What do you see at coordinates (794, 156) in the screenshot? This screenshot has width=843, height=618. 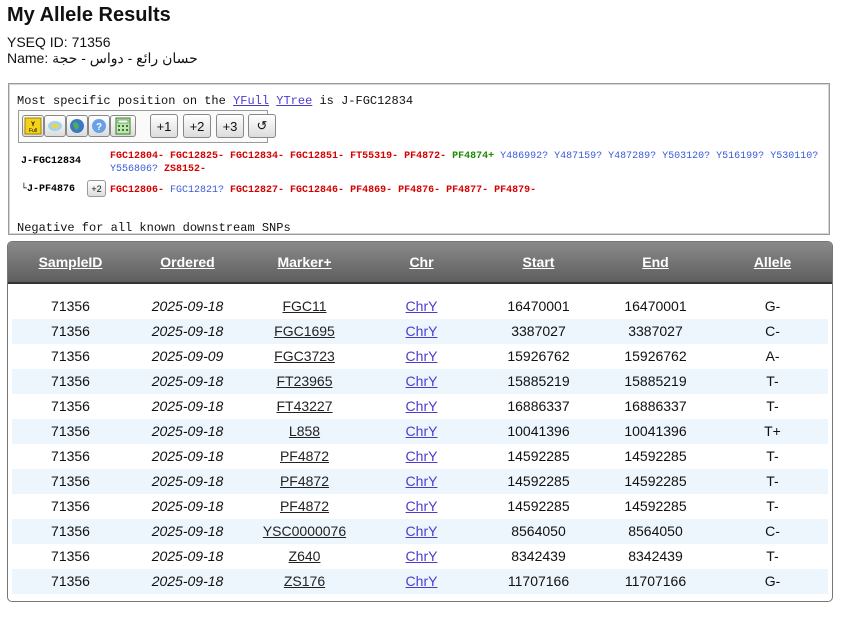 I see `snp-marker: Y530110?` at bounding box center [794, 156].